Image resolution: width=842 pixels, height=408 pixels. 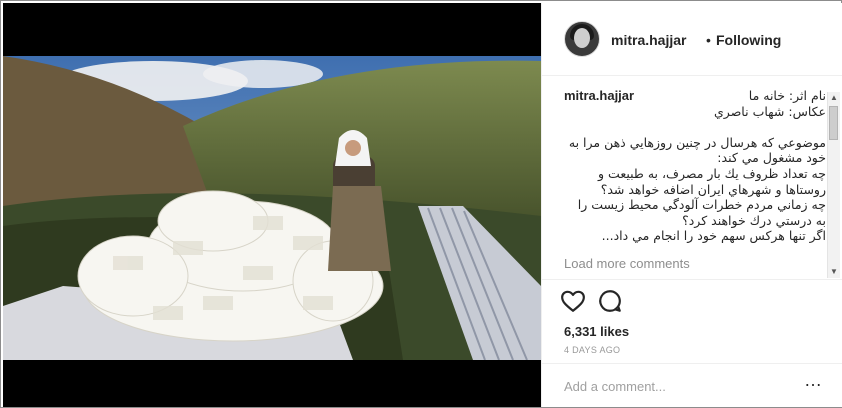 I want to click on comments-scrollbar: ▲ ▼, so click(x=833, y=185).